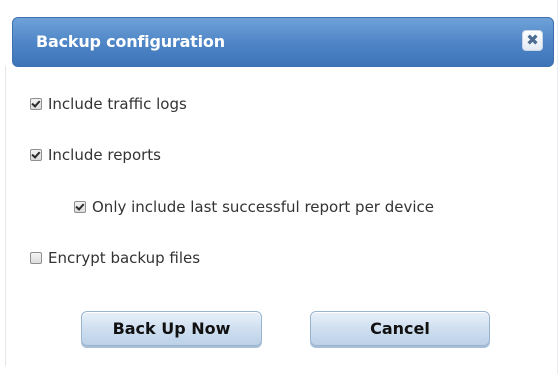 The height and width of the screenshot is (374, 558). Describe the element at coordinates (80, 207) in the screenshot. I see `last-successful-report-checkbox` at that location.